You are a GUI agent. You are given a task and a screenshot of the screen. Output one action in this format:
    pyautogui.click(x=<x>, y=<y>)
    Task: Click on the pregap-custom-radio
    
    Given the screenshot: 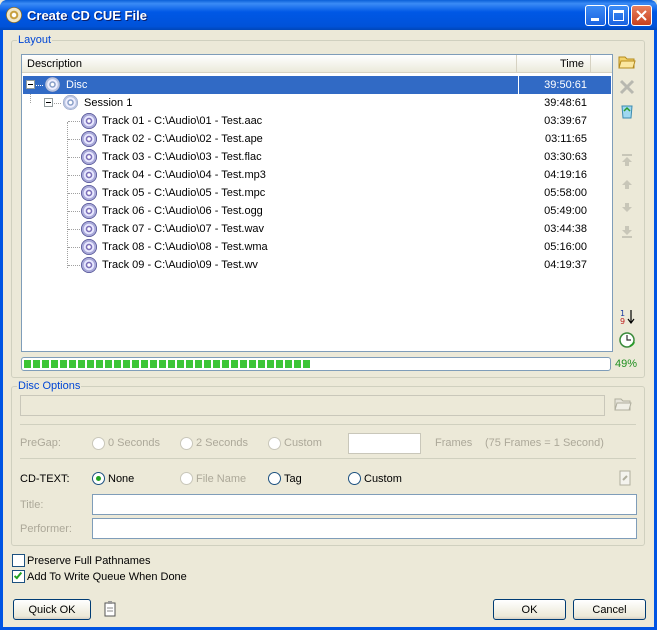 What is the action you would take?
    pyautogui.click(x=274, y=443)
    